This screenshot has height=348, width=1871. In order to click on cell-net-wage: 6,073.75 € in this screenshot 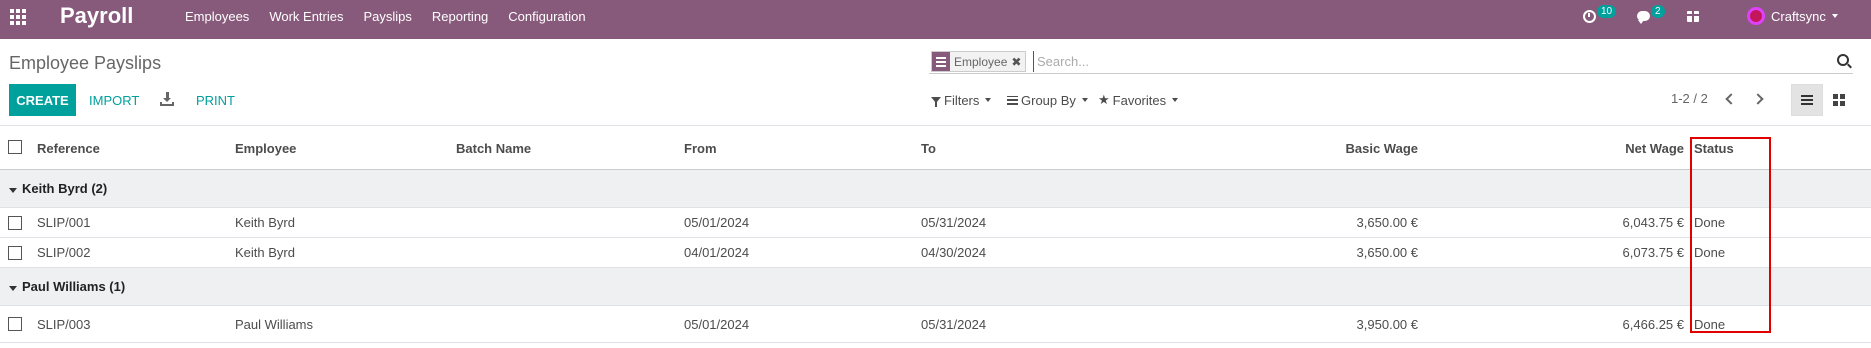, I will do `click(1653, 252)`.